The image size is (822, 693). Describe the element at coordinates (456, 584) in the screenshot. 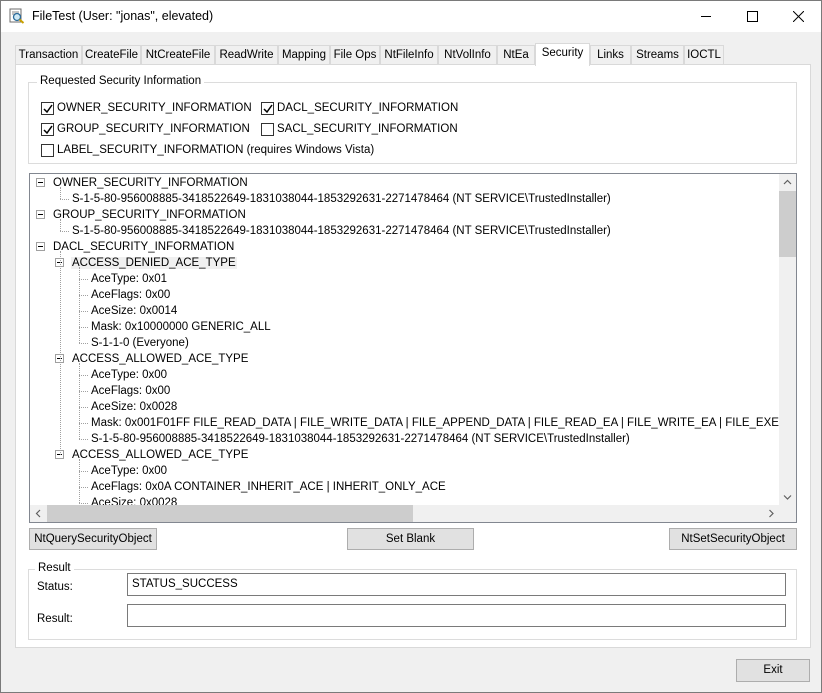

I see `status-field: STATUS_SUCCESS` at that location.